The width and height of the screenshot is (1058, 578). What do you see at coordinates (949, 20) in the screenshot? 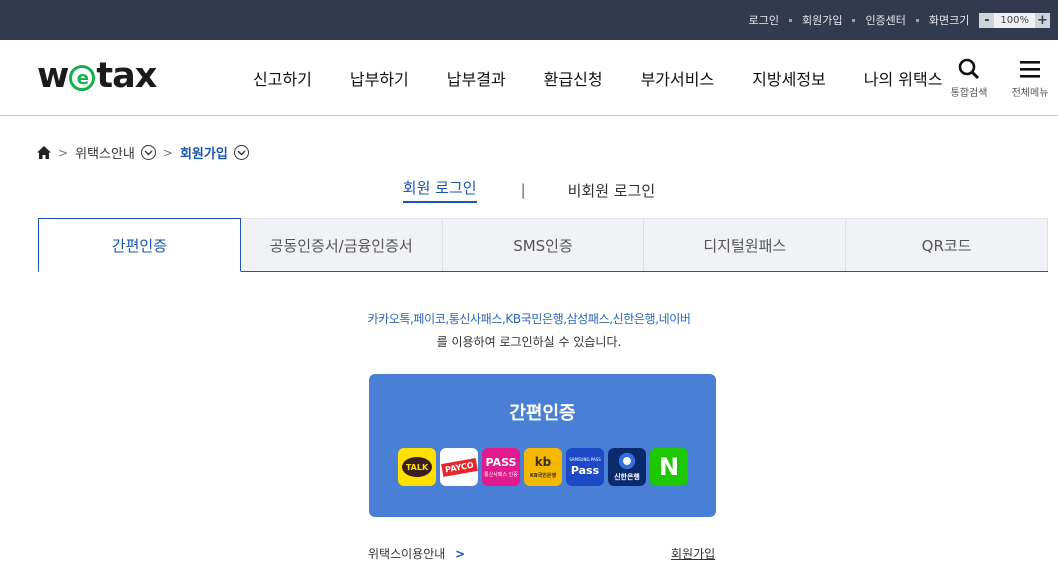
I see `zoom-label: 화면크기` at bounding box center [949, 20].